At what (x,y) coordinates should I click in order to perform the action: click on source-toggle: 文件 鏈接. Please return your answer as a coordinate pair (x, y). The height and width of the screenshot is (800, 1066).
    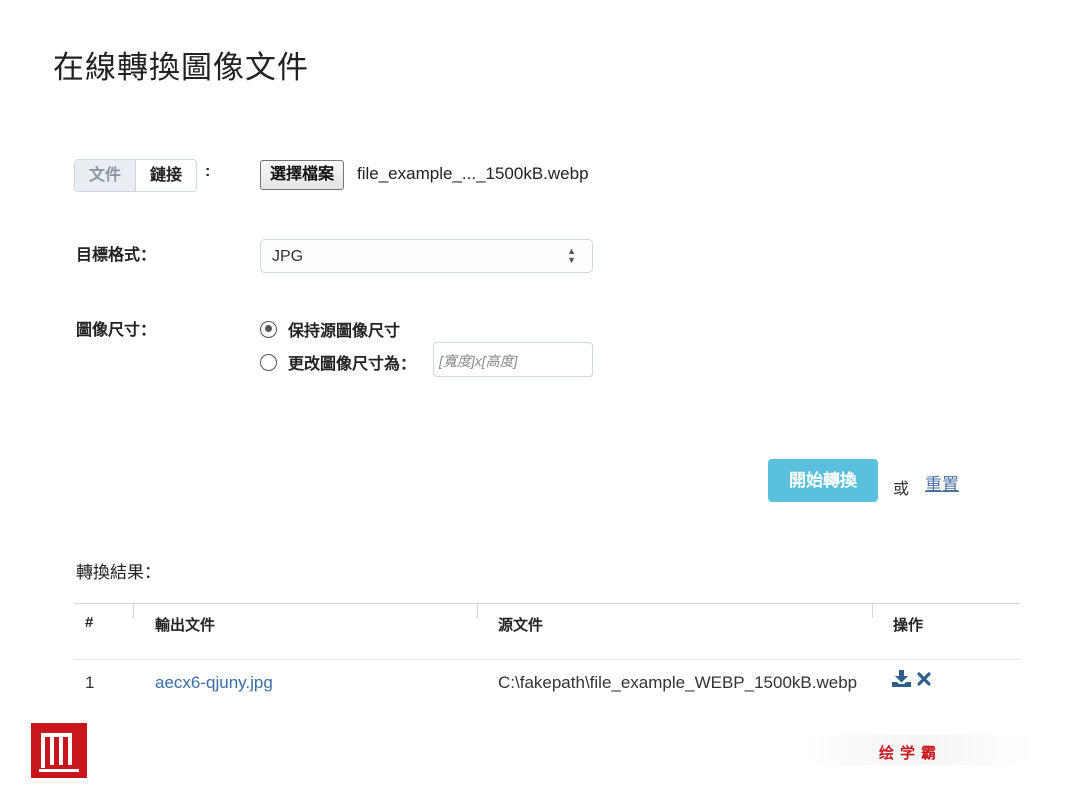
    Looking at the image, I should click on (136, 175).